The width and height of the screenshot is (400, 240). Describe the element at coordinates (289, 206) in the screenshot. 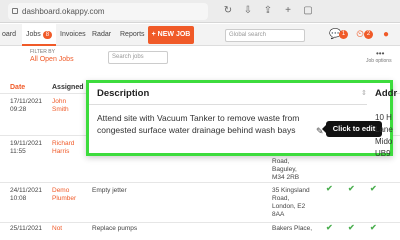

I see `row3-address-3: London, E2` at that location.